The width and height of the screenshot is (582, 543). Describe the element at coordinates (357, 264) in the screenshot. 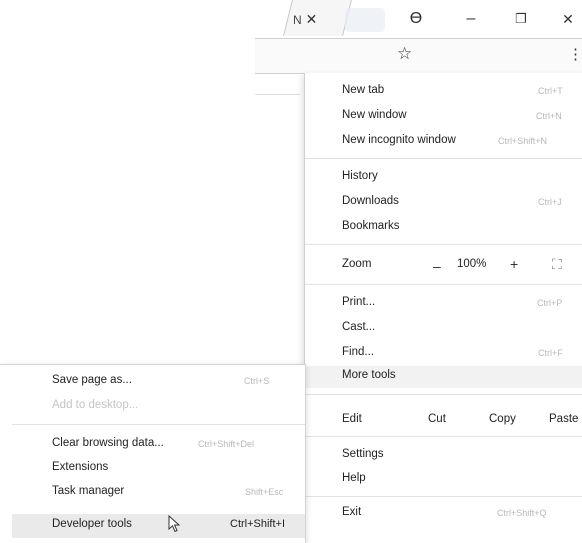

I see `menu-item-zoom: Zoom` at that location.